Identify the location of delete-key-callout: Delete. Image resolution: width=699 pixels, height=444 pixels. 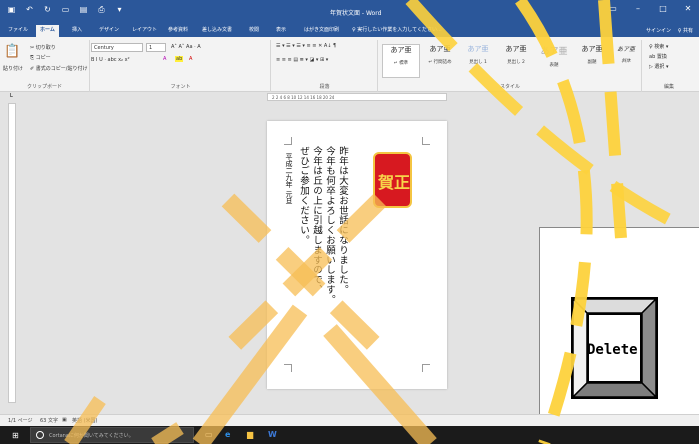
(619, 335).